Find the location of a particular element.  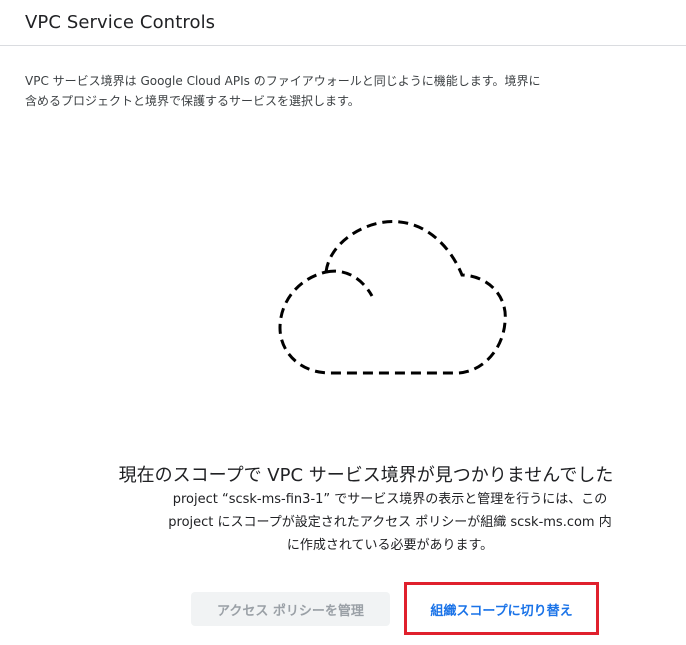

page-header: VPC Service Controls is located at coordinates (343, 23).